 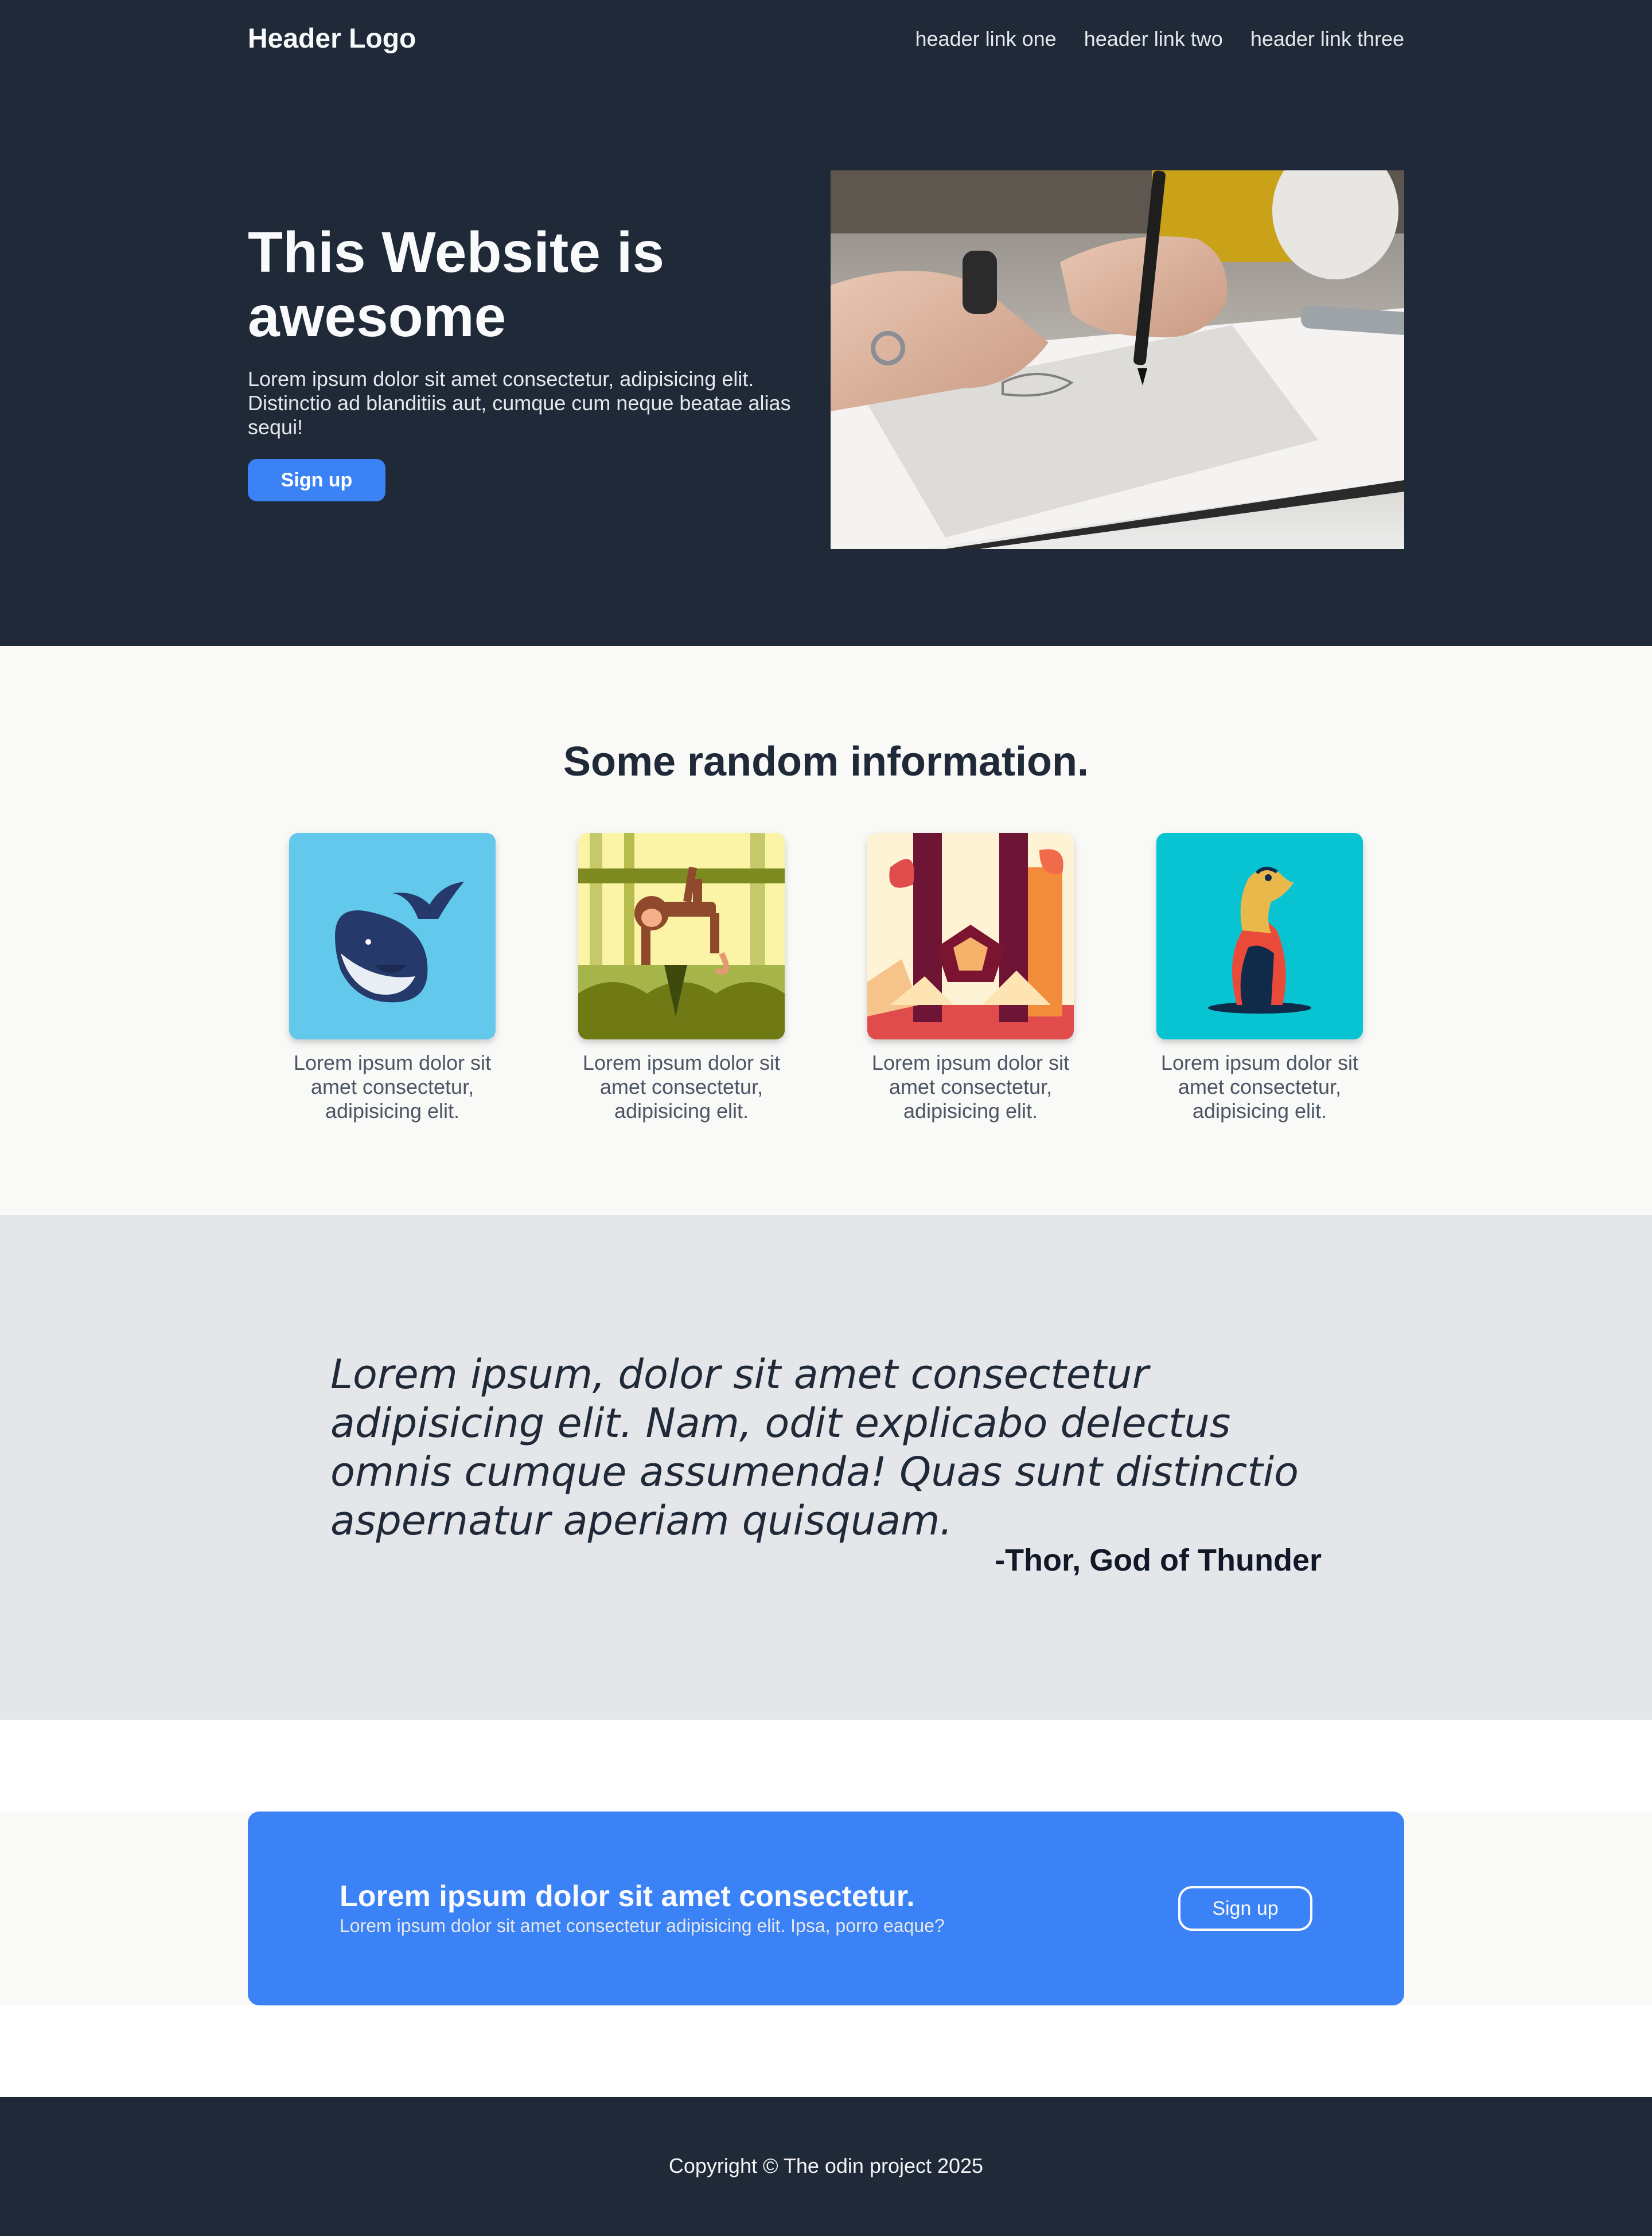 What do you see at coordinates (456, 284) in the screenshot?
I see `hero-title: This Website is awesome` at bounding box center [456, 284].